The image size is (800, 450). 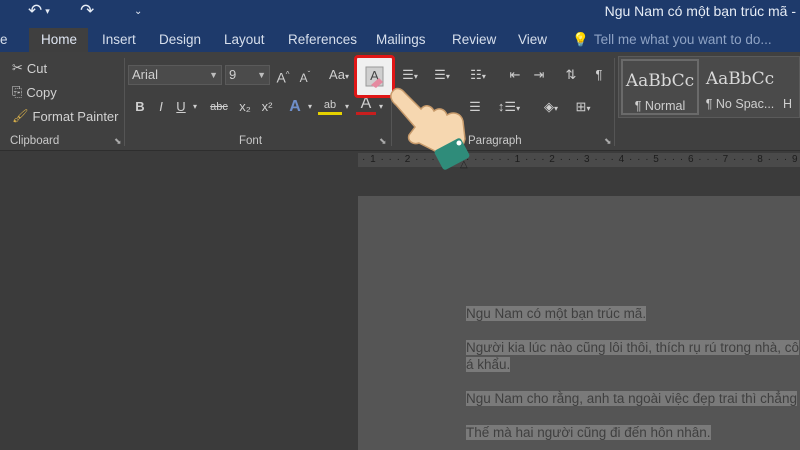 What do you see at coordinates (580, 39) in the screenshot?
I see `lightbulb-icon: 💡` at bounding box center [580, 39].